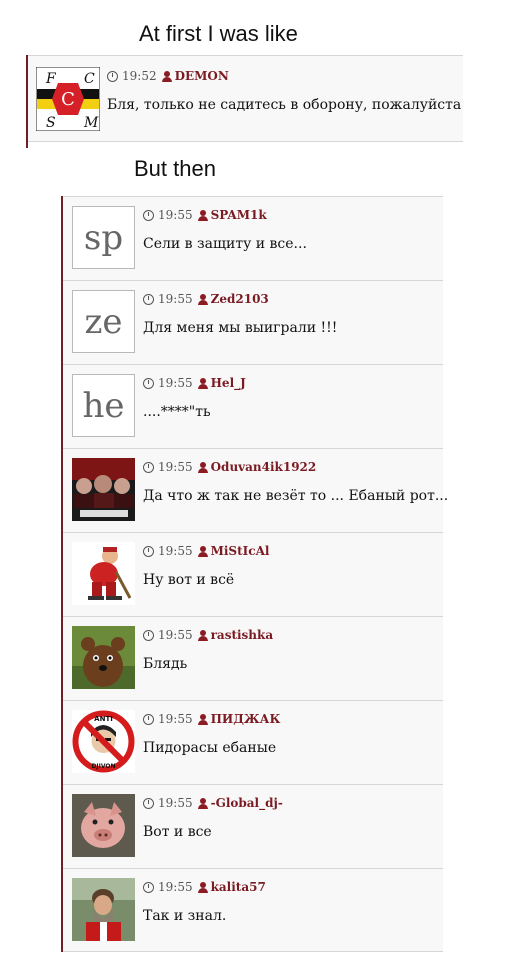  I want to click on comment-text: ....****"ть, so click(177, 412).